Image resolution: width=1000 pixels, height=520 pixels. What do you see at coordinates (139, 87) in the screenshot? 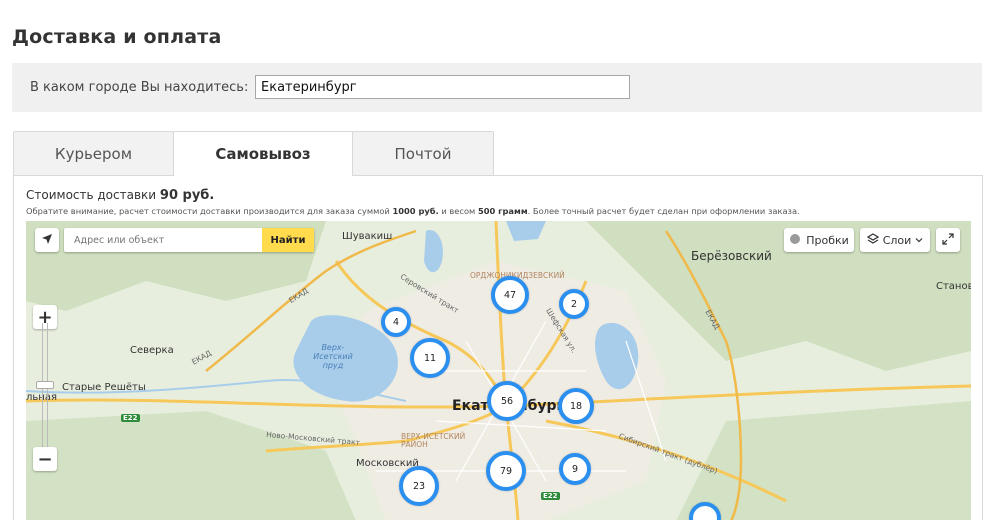
I see `city-label: В каком городе Вы находитесь:` at bounding box center [139, 87].